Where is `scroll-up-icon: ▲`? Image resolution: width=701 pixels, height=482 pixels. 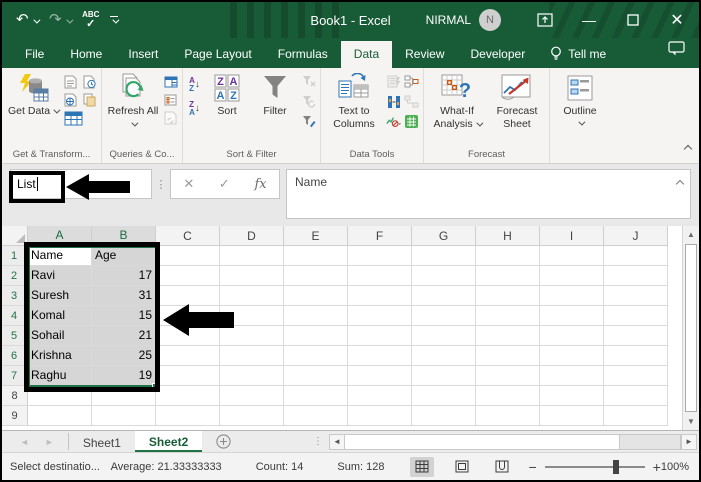
scroll-up-icon: ▲ is located at coordinates (691, 234).